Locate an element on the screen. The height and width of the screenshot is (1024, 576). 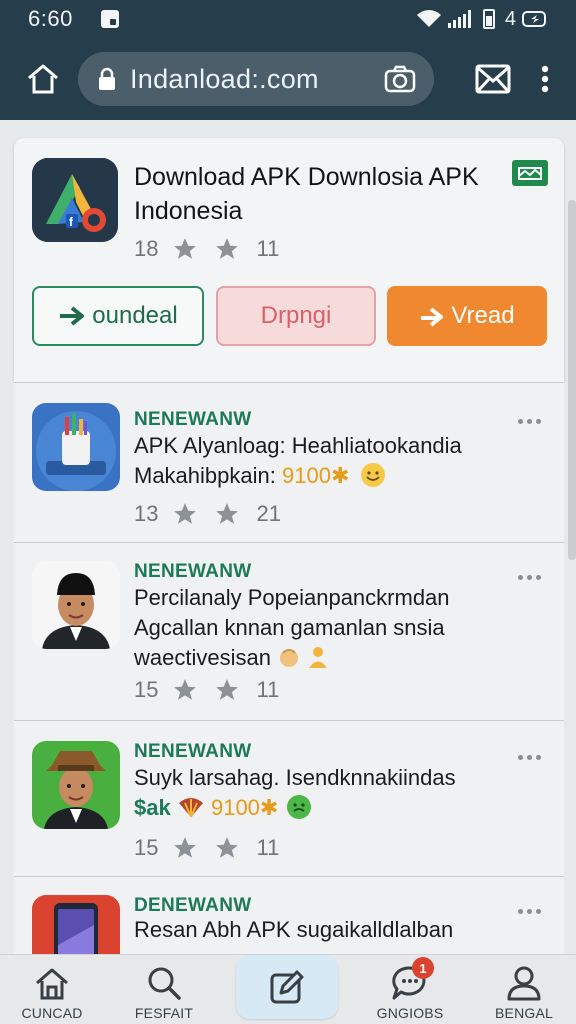
notification-badge: 1 is located at coordinates (423, 968).